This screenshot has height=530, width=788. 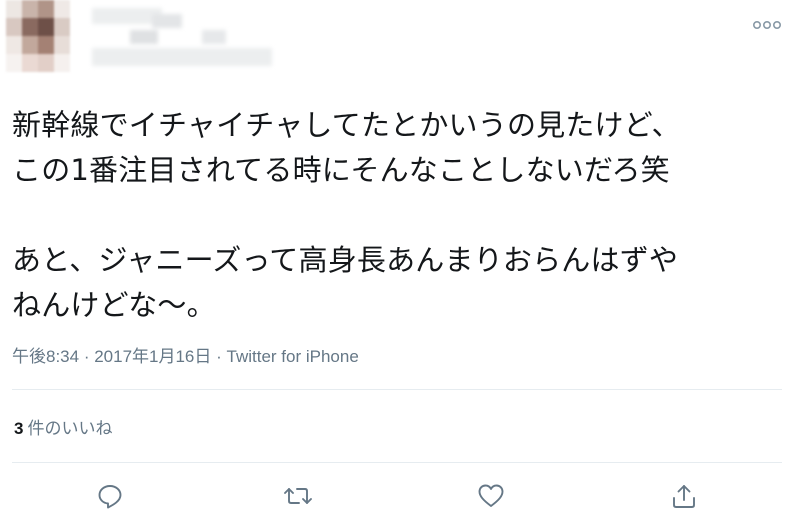 What do you see at coordinates (341, 170) in the screenshot?
I see `tweet-text-line: この1番注目されてる時にそんなことしないだろ笑` at bounding box center [341, 170].